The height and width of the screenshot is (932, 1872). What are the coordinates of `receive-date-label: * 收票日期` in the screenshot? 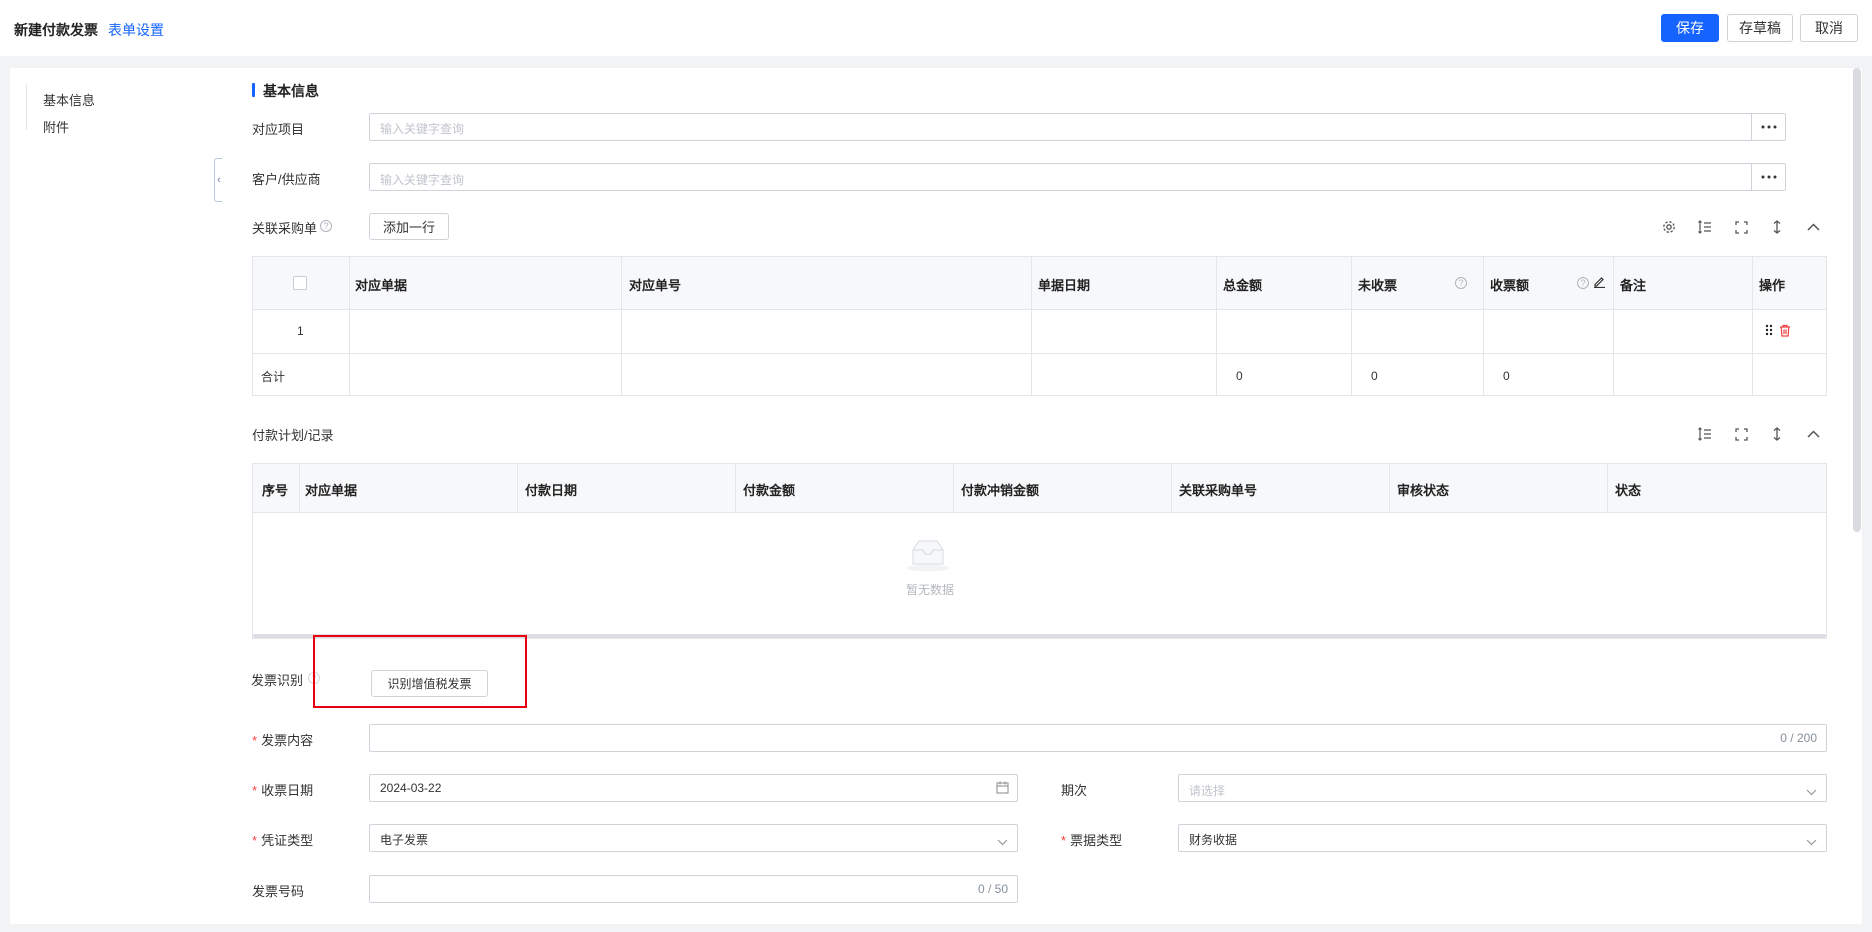 It's located at (283, 790).